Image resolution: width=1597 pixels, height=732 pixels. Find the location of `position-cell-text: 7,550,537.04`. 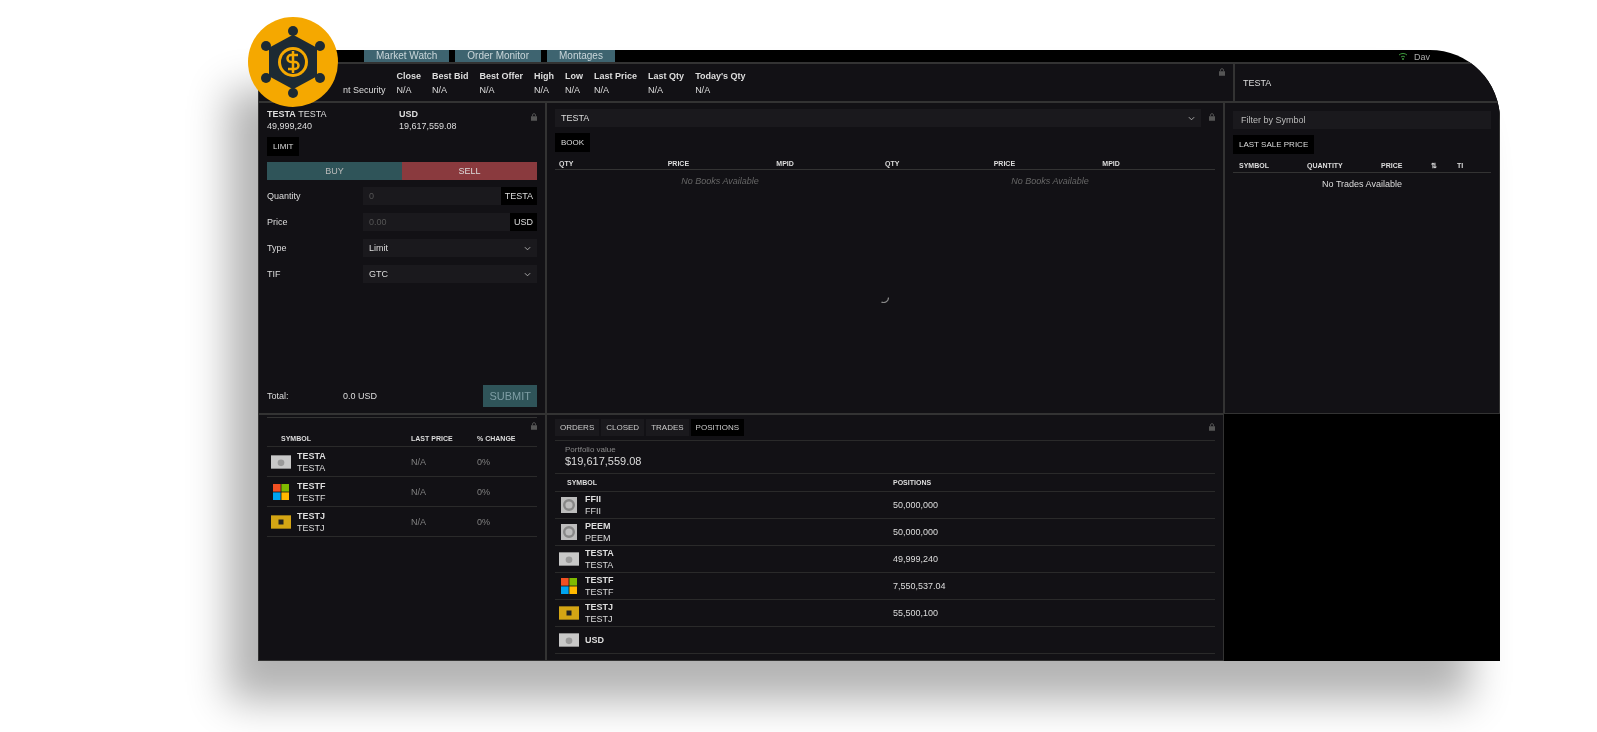

position-cell-text: 7,550,537.04 is located at coordinates (920, 585).